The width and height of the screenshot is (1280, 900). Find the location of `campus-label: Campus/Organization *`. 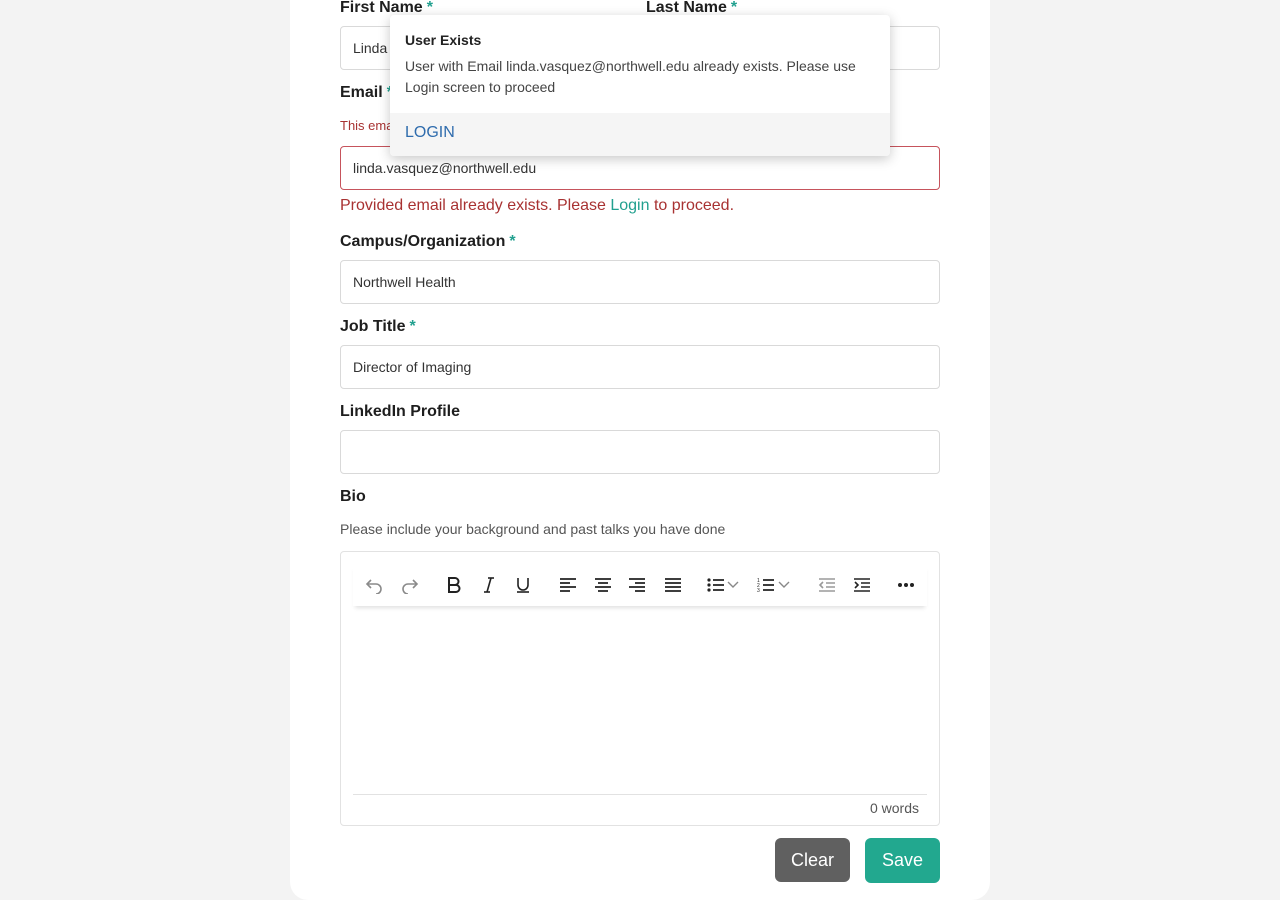

campus-label: Campus/Organization * is located at coordinates (428, 242).